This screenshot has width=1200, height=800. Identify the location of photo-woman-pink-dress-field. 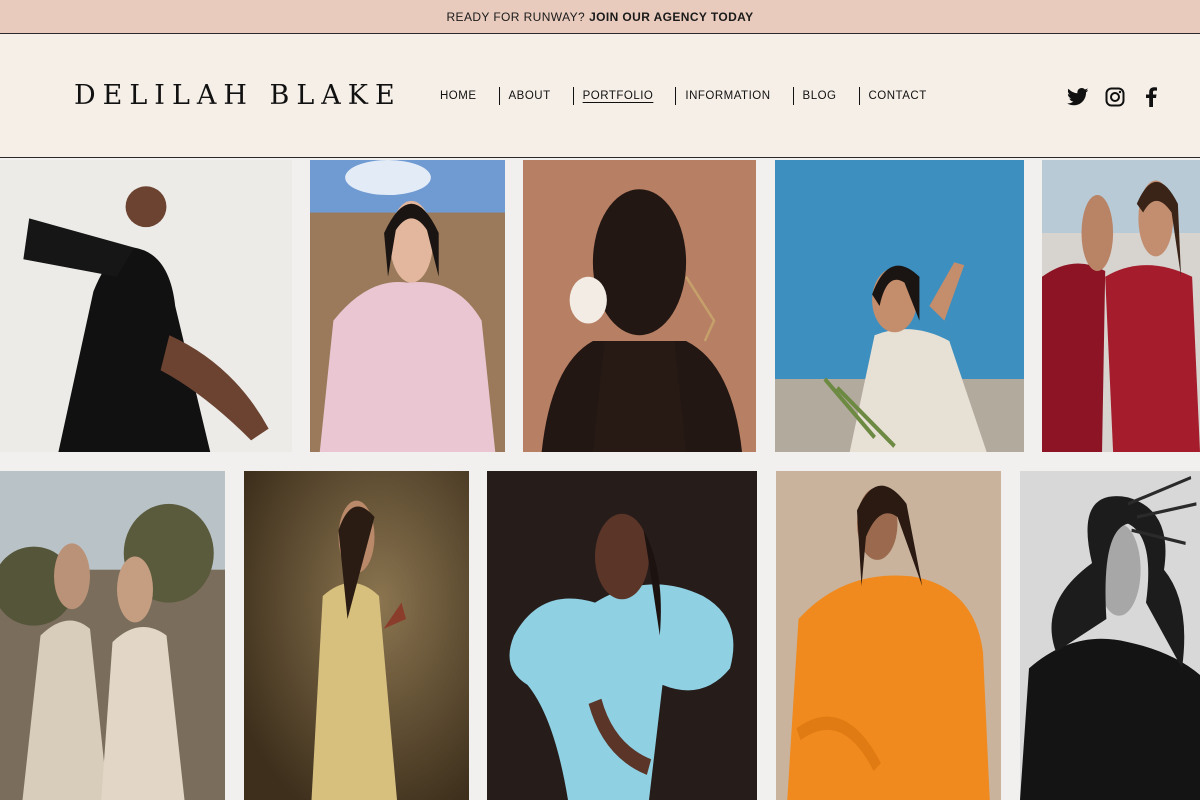
(407, 306).